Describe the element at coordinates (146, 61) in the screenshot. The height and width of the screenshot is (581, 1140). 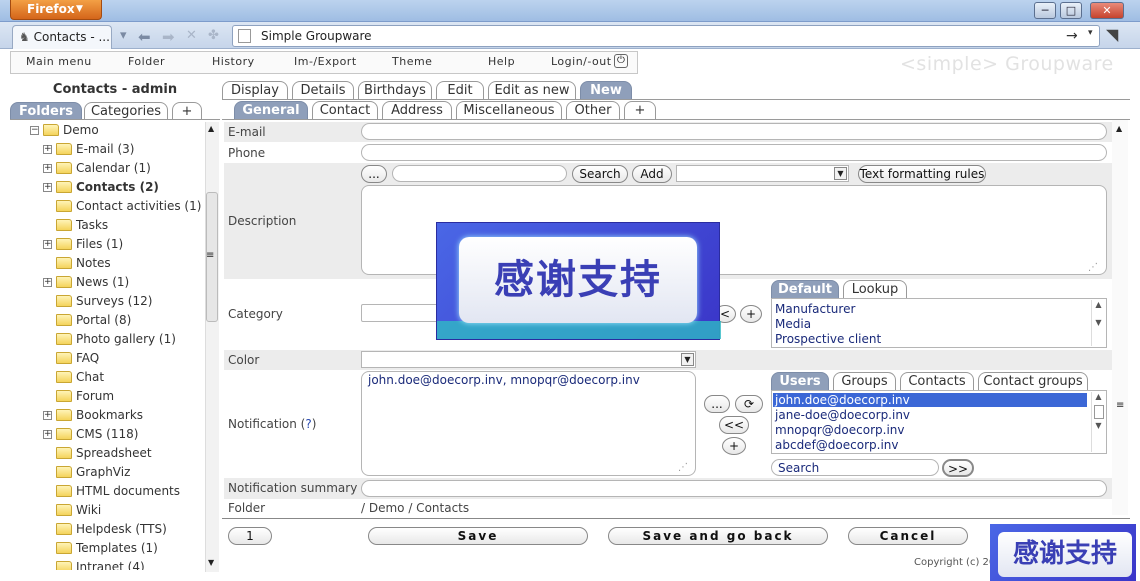
I see `menu-folder: Folder` at that location.